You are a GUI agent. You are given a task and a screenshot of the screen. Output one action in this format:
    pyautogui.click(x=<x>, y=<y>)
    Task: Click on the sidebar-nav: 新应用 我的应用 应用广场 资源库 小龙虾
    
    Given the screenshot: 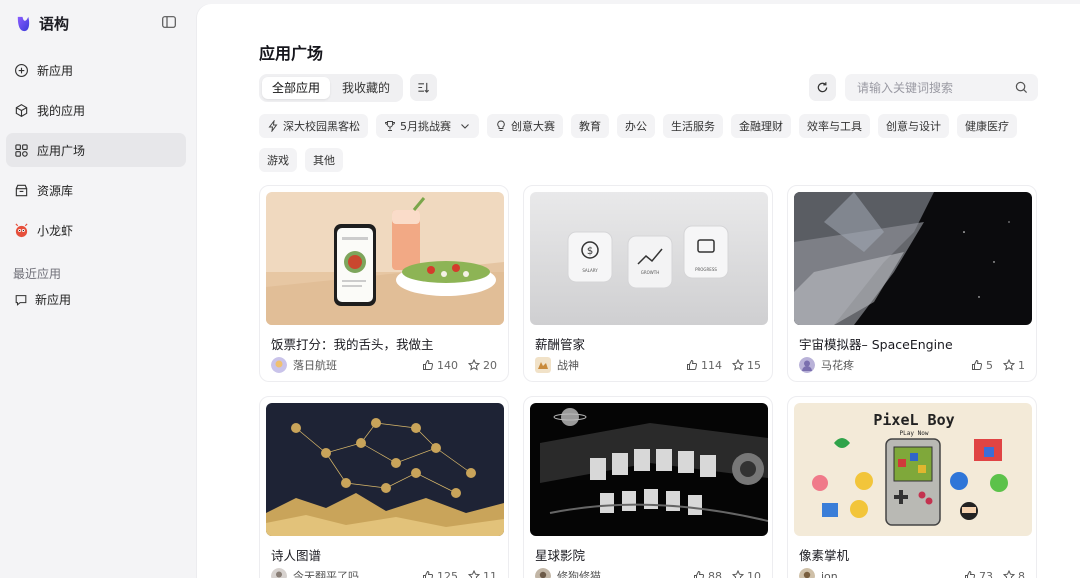 What is the action you would take?
    pyautogui.click(x=96, y=153)
    